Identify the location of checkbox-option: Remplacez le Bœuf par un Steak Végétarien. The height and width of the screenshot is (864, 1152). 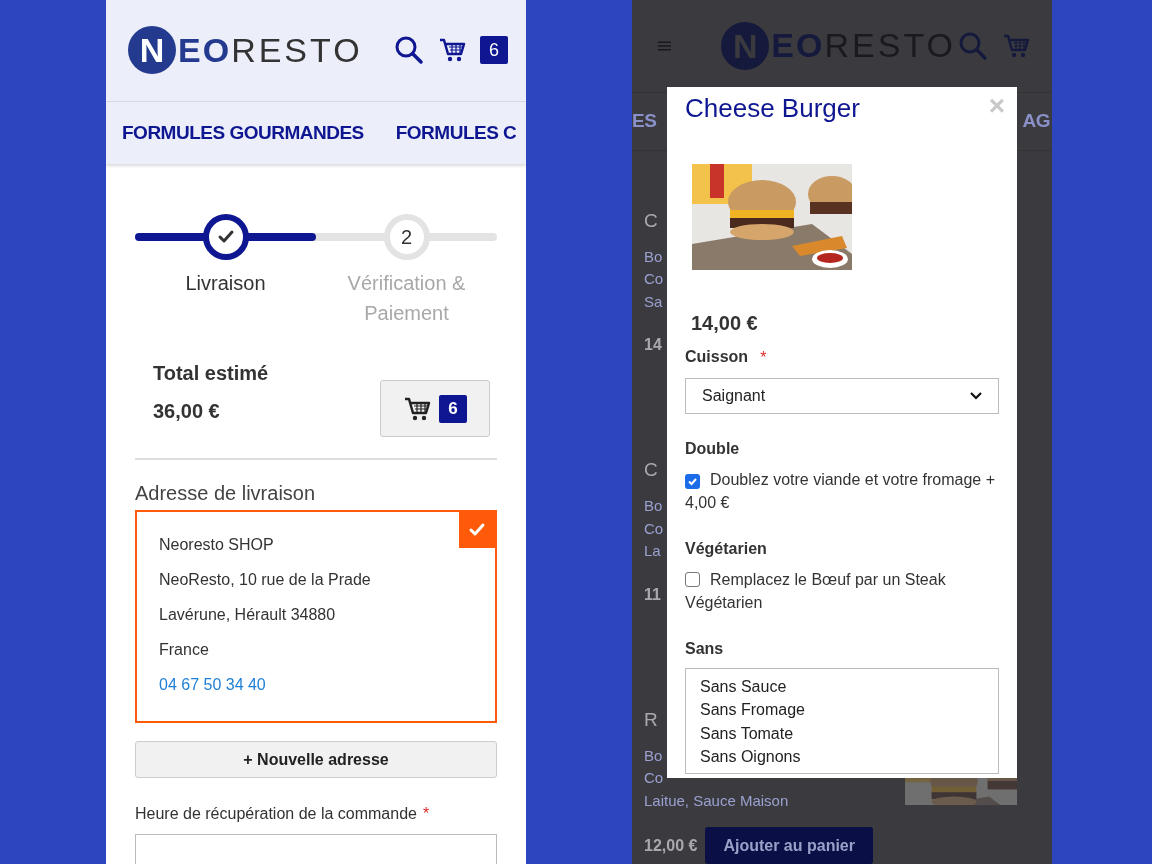
(842, 591).